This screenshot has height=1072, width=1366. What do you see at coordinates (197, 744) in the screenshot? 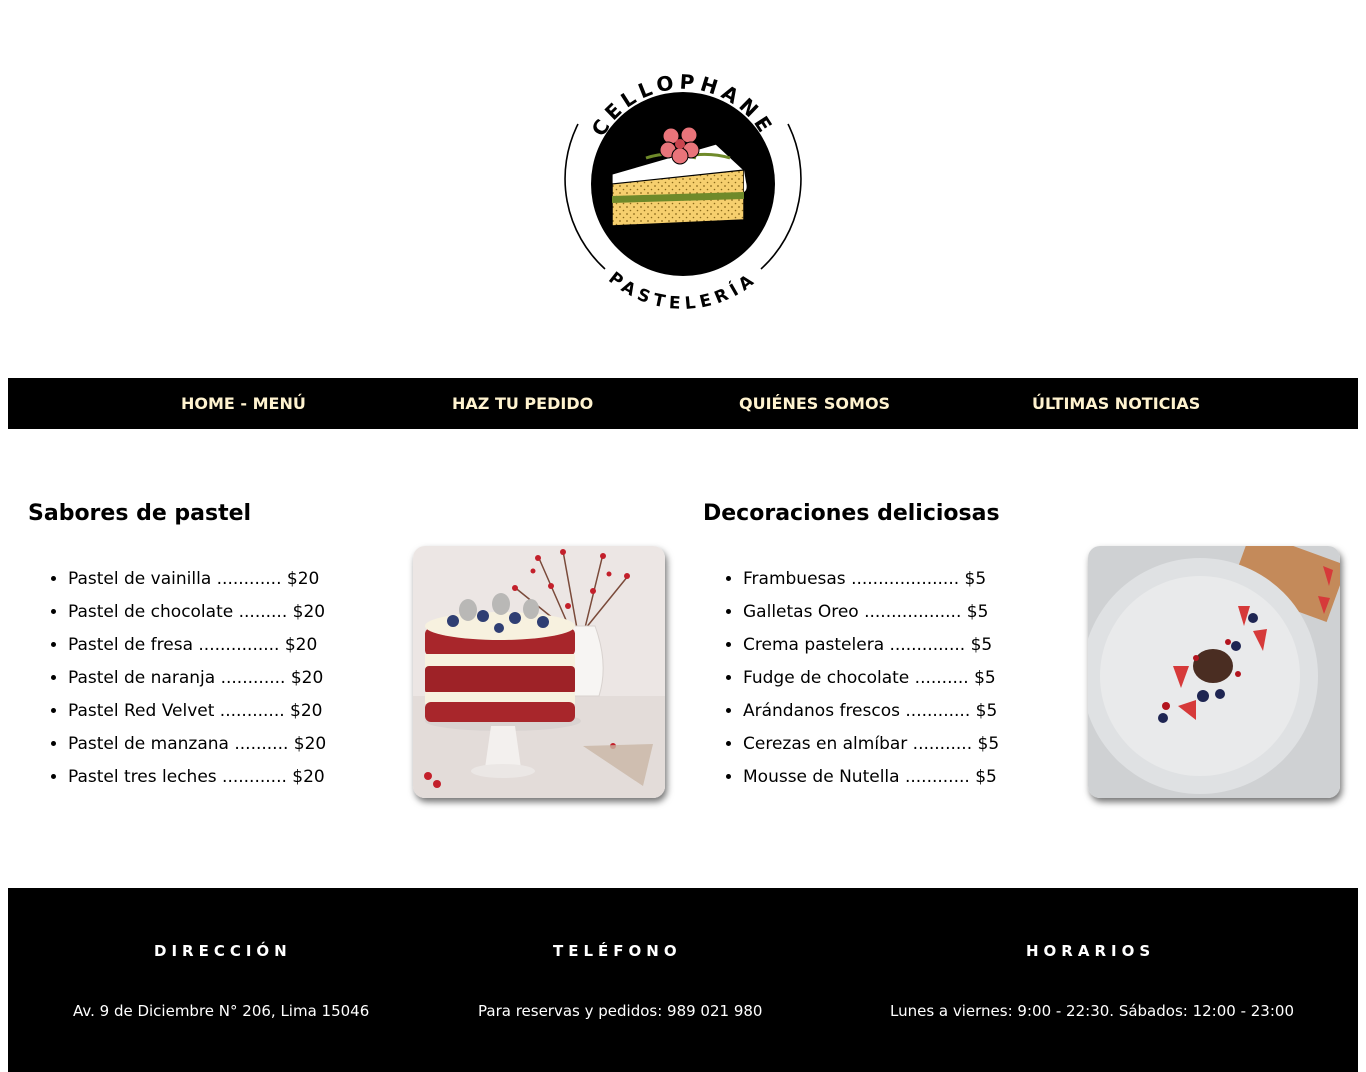
I see `list-item: Pastel de manzana .......... $20` at bounding box center [197, 744].